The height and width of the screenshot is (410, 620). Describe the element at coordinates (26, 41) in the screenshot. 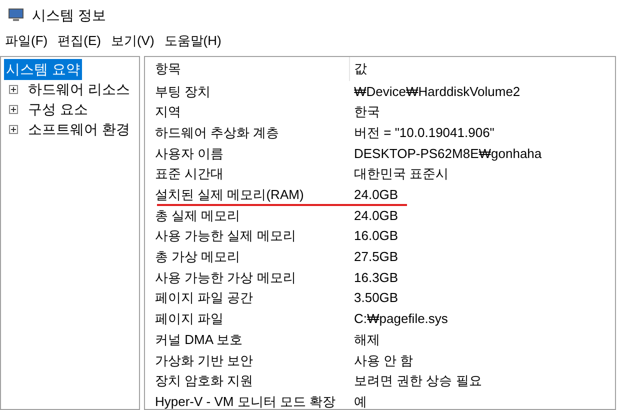

I see `menu-item: 파일(F)` at that location.